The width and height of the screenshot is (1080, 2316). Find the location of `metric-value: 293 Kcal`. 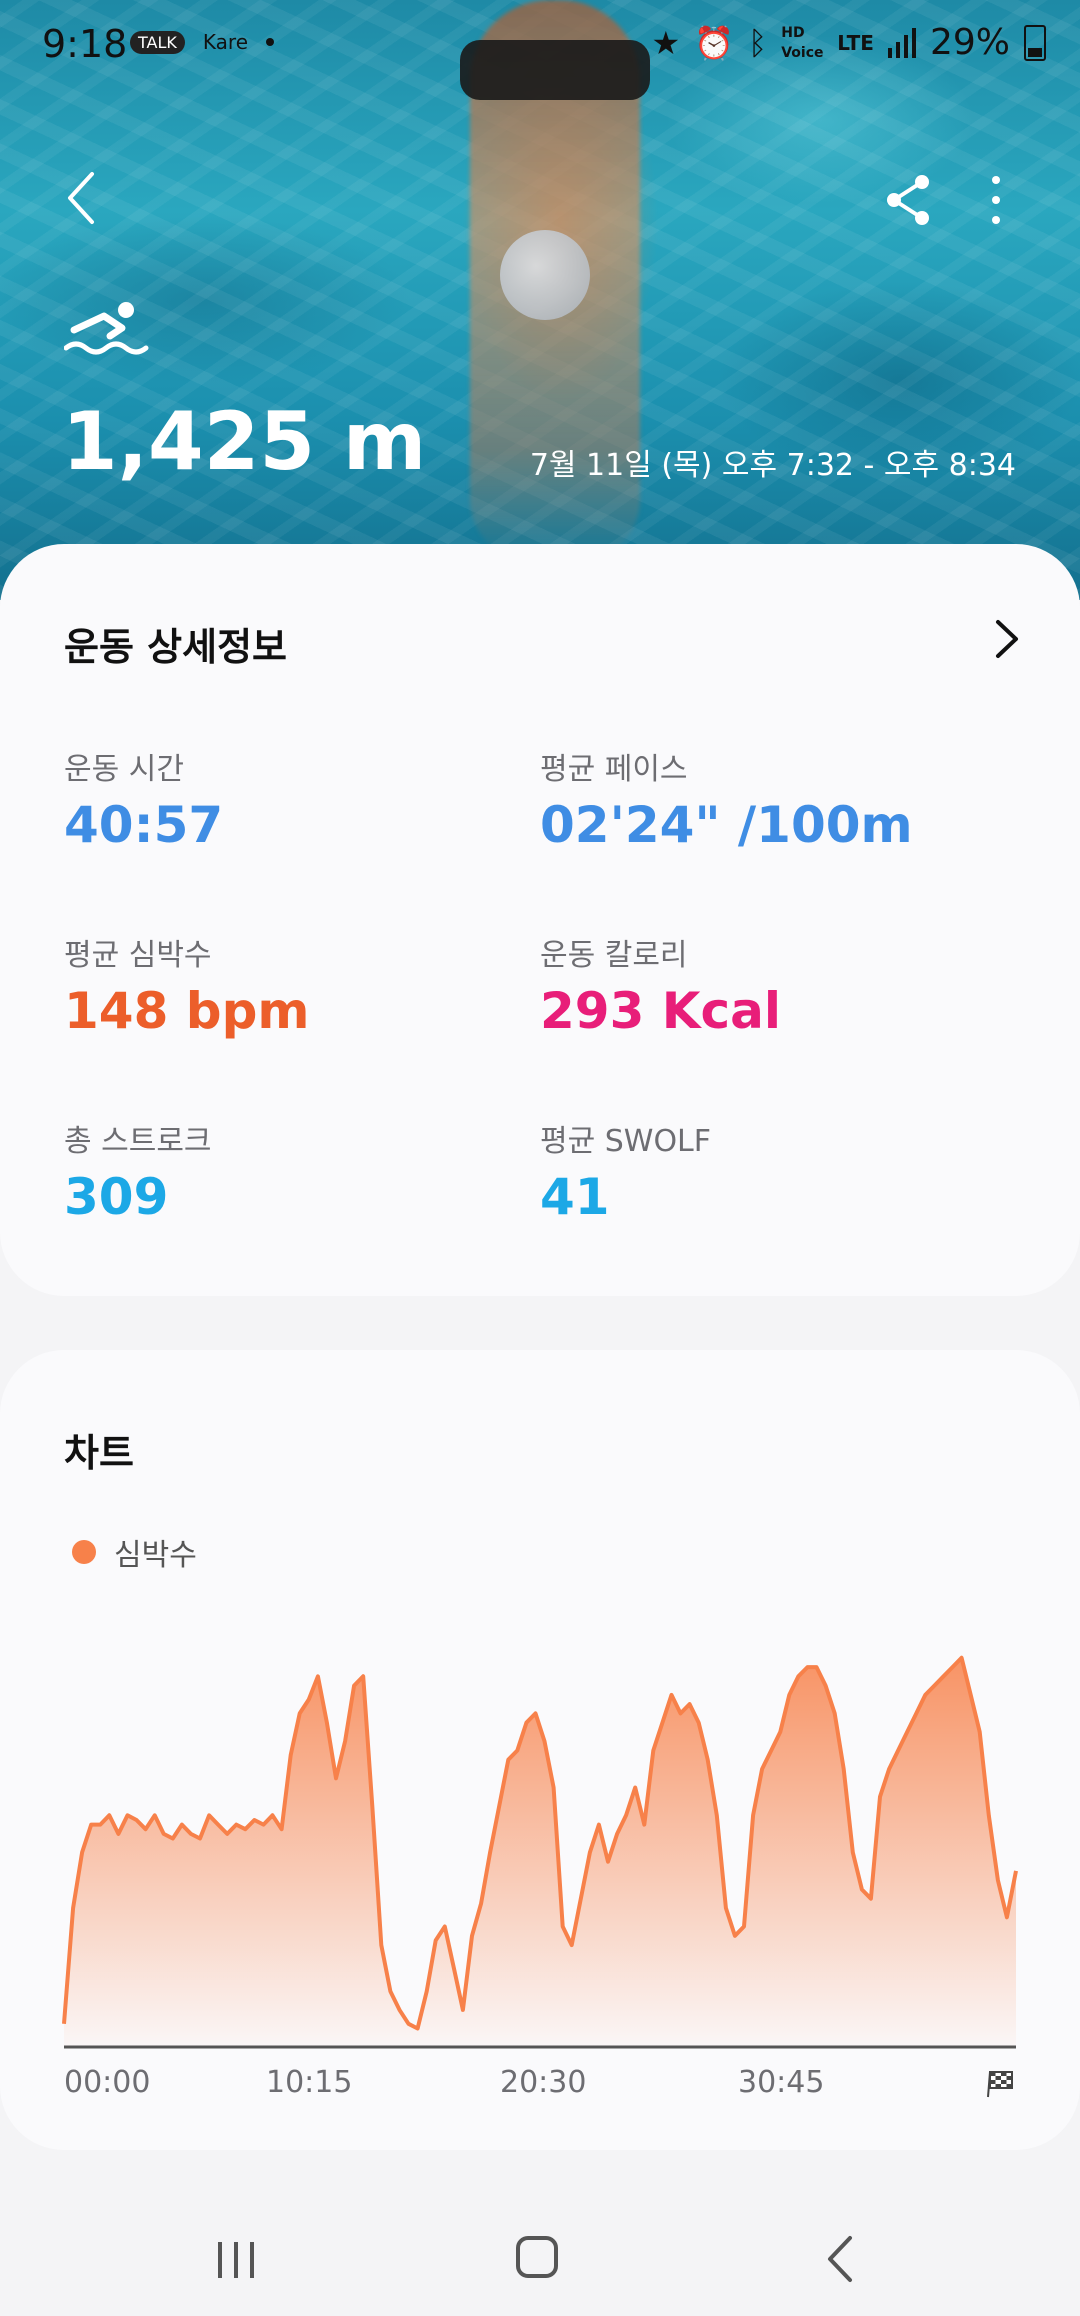

metric-value: 293 Kcal is located at coordinates (661, 1011).